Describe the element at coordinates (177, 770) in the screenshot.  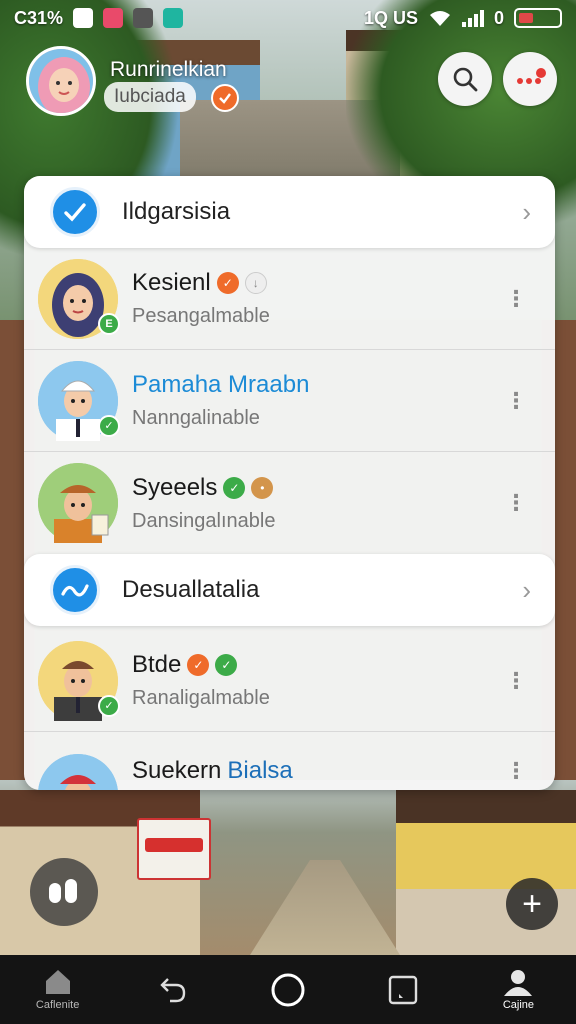
I see `contact-name: Suekern` at that location.